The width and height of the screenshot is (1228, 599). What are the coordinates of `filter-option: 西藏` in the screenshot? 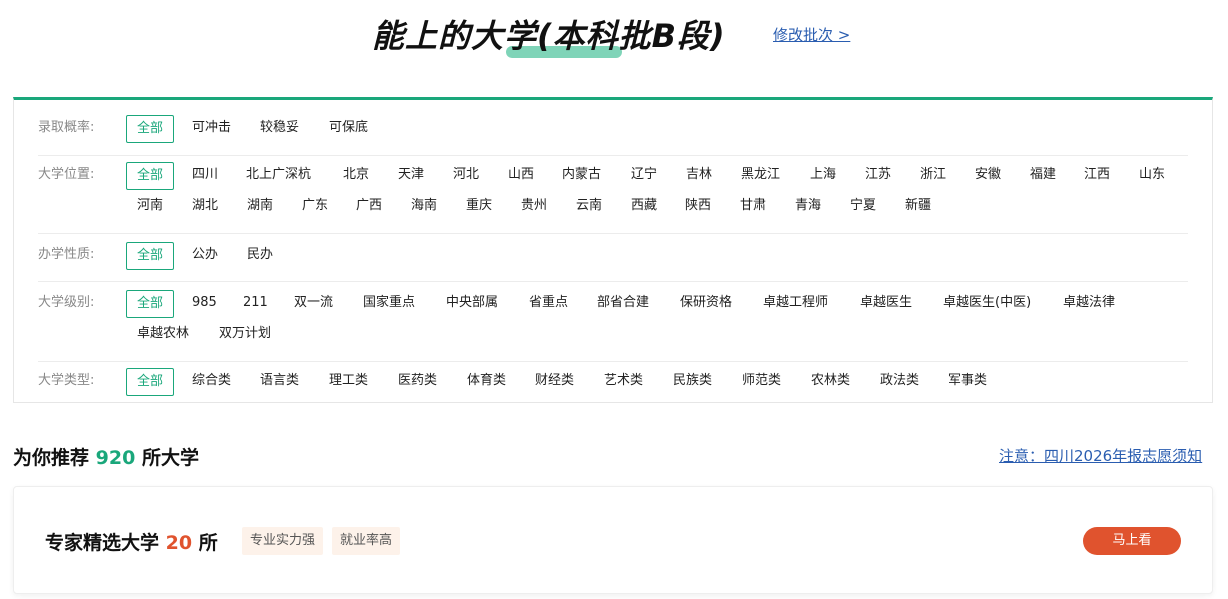 It's located at (644, 207).